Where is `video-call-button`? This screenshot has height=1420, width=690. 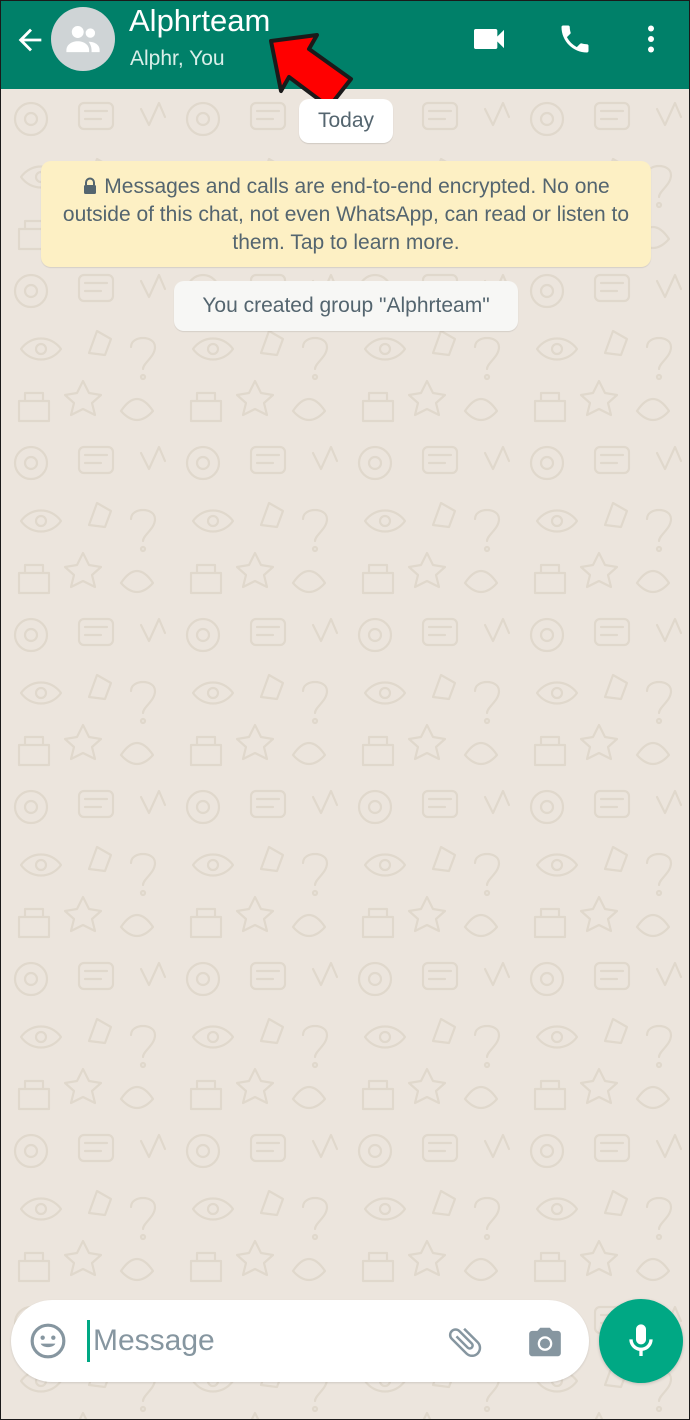
video-call-button is located at coordinates (489, 39).